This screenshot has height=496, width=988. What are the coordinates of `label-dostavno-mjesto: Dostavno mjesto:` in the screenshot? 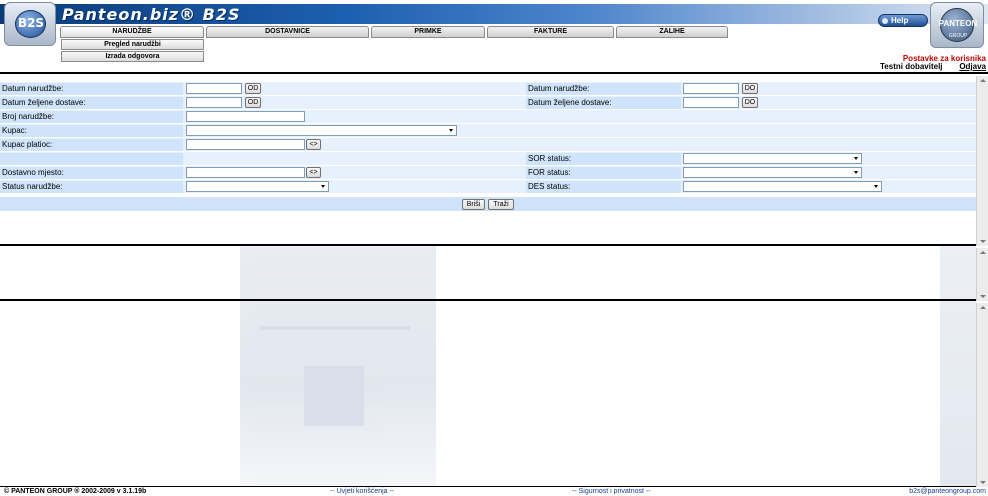 It's located at (91, 173).